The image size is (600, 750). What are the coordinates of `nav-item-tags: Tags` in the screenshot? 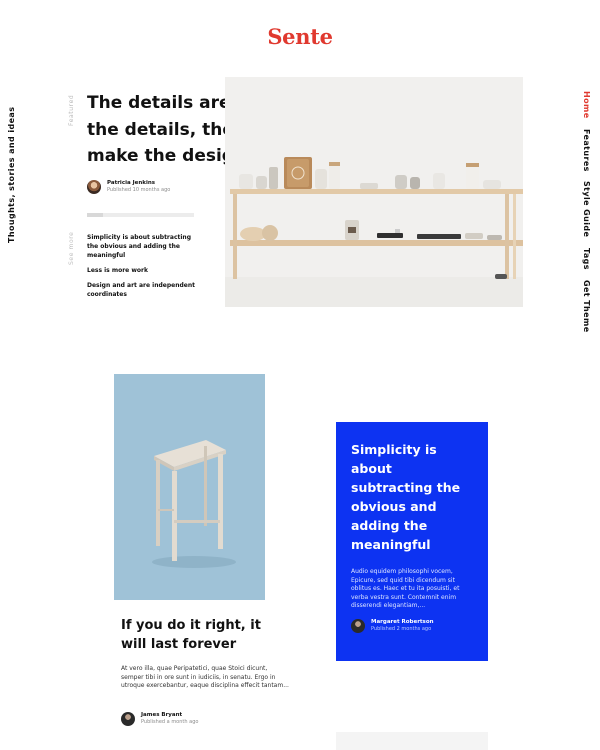 It's located at (586, 259).